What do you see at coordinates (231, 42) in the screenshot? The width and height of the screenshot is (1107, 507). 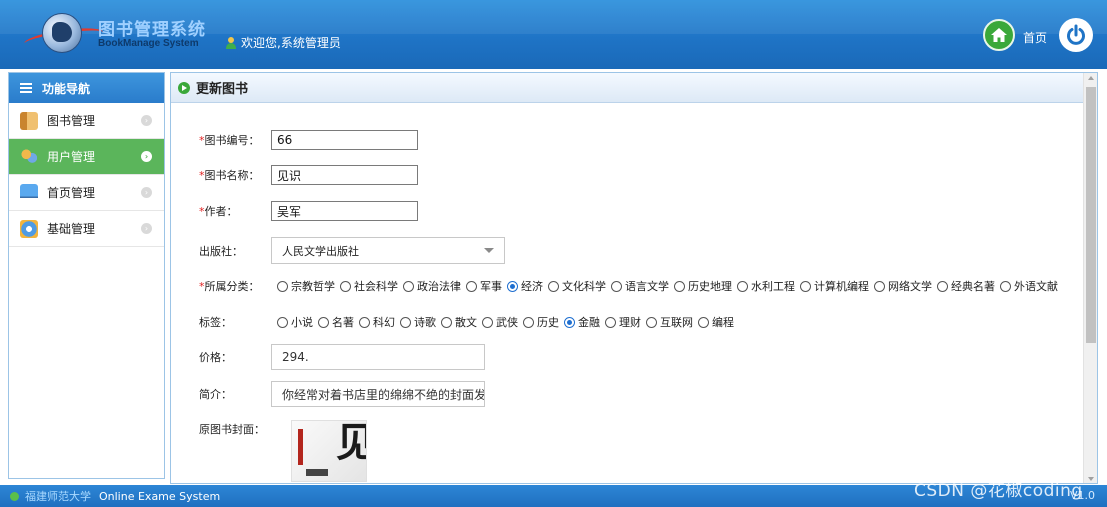 I see `user-icon` at bounding box center [231, 42].